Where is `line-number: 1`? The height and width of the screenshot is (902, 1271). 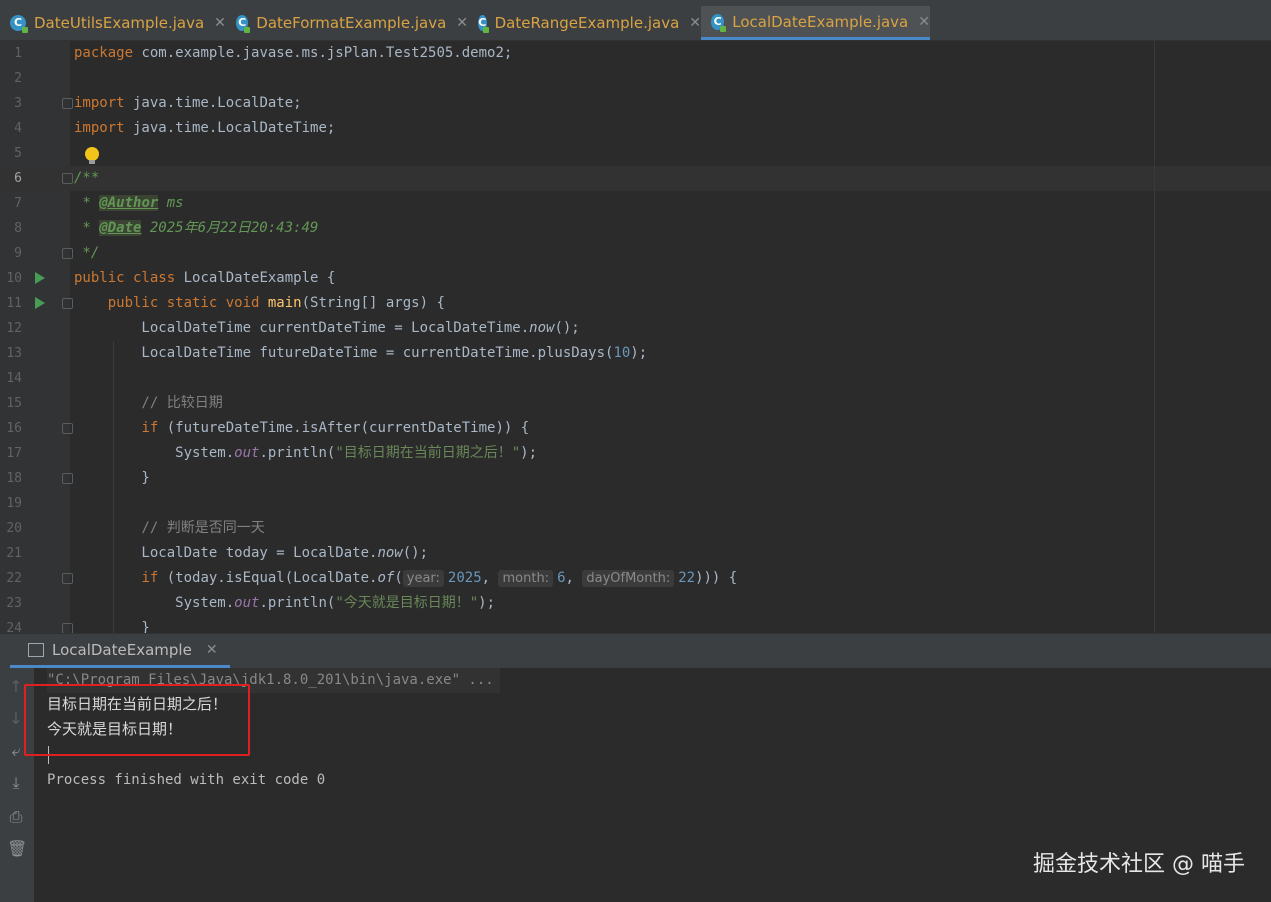
line-number: 1 is located at coordinates (18, 53).